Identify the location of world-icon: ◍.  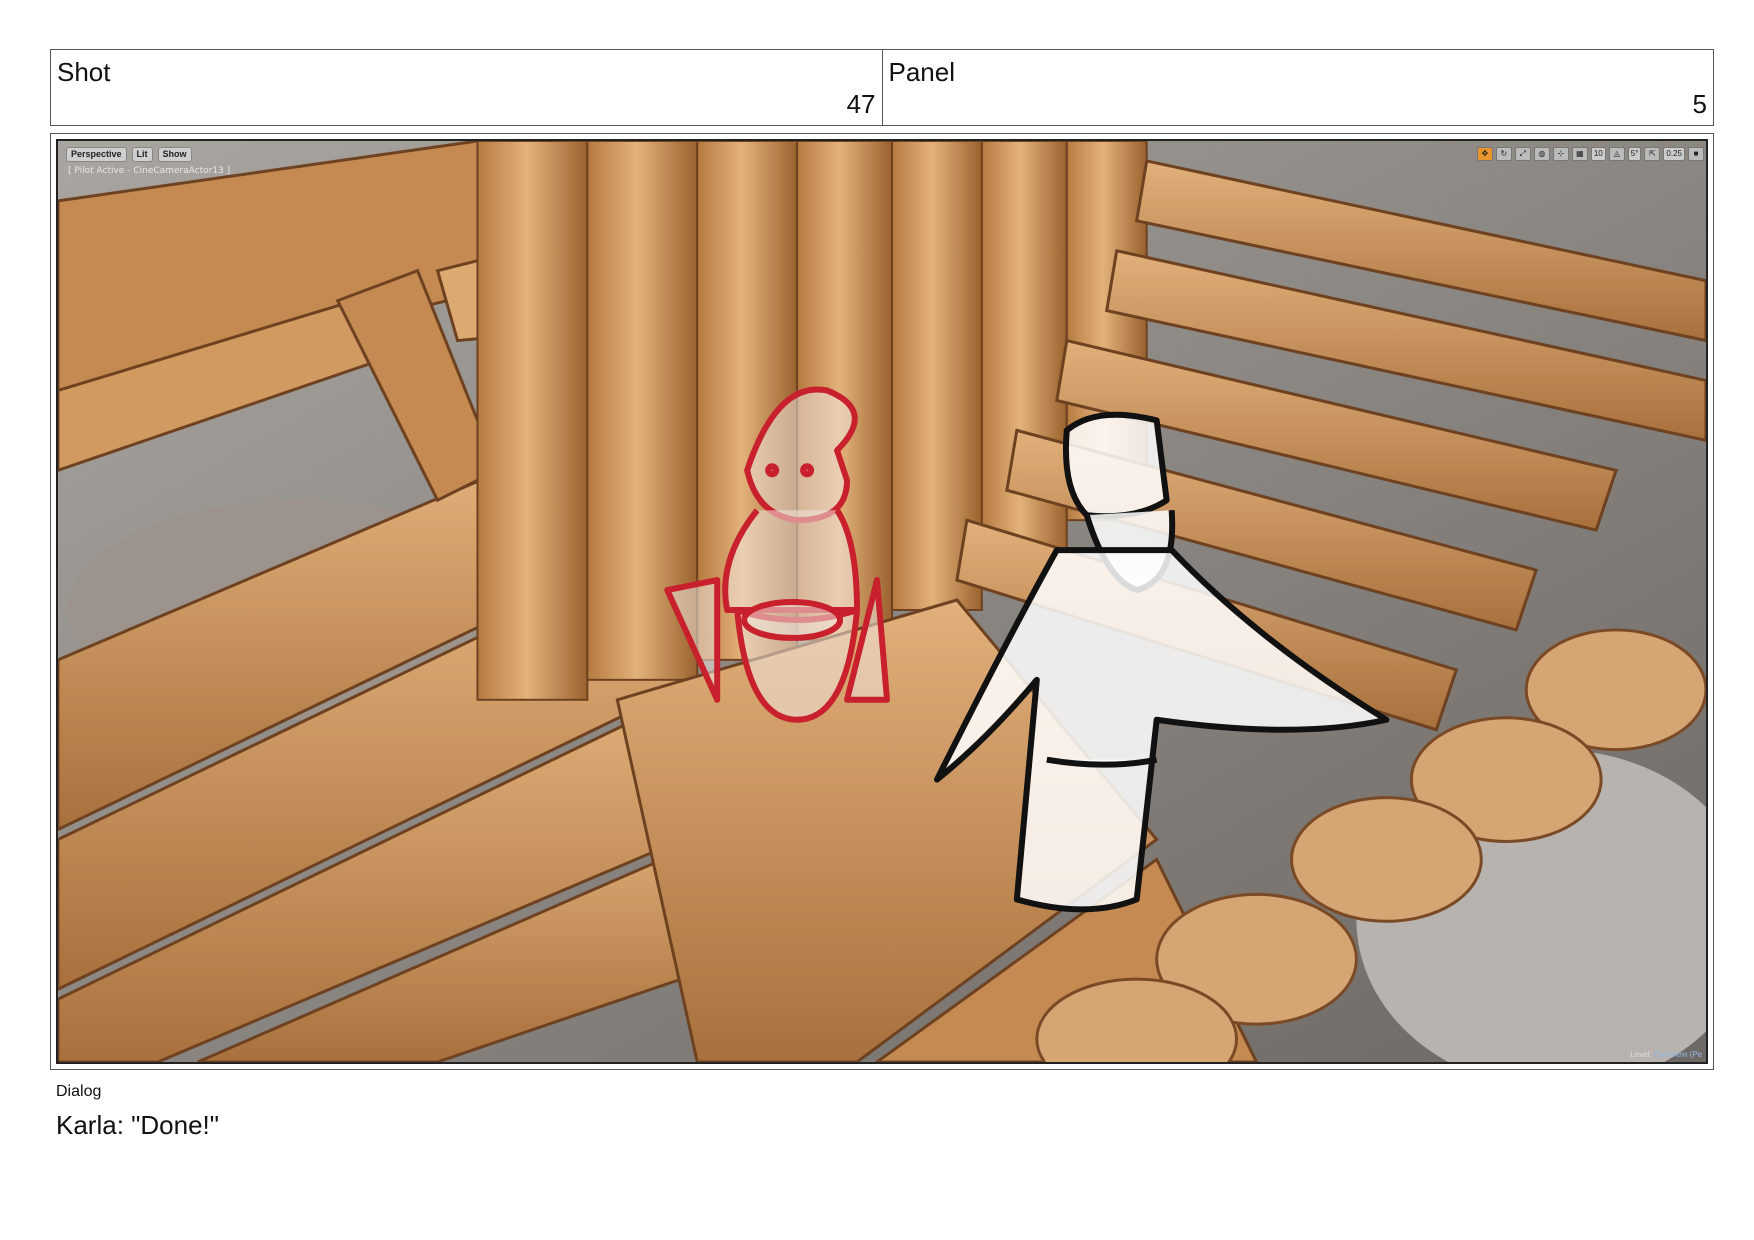
(1541, 154).